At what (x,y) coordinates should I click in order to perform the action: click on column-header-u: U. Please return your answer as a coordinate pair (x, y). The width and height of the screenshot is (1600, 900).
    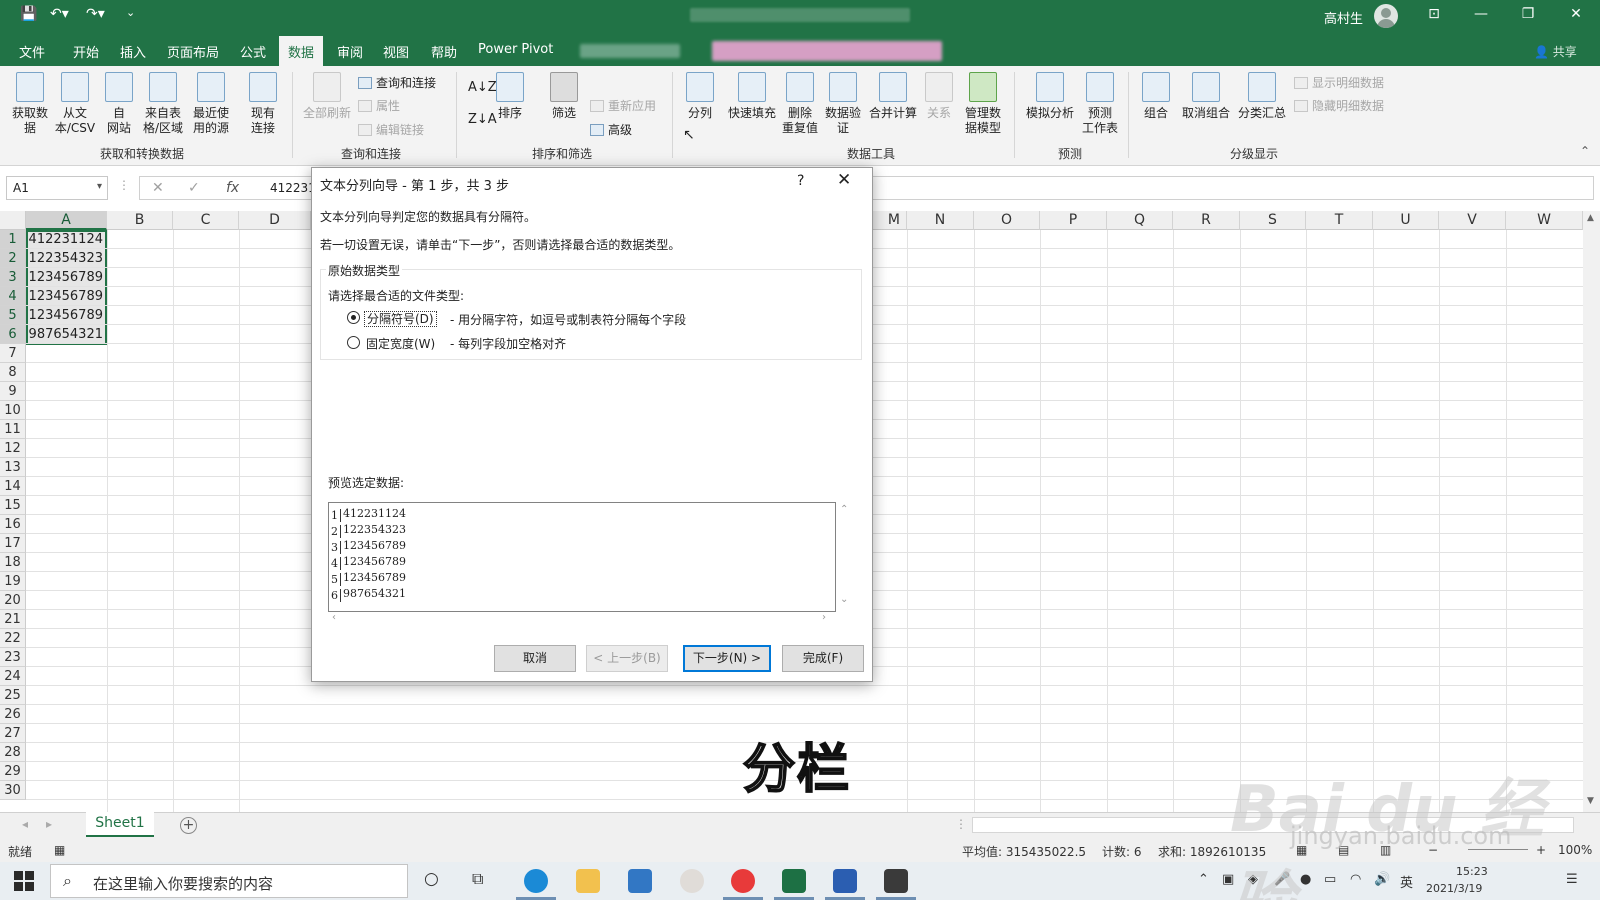
    Looking at the image, I should click on (1406, 220).